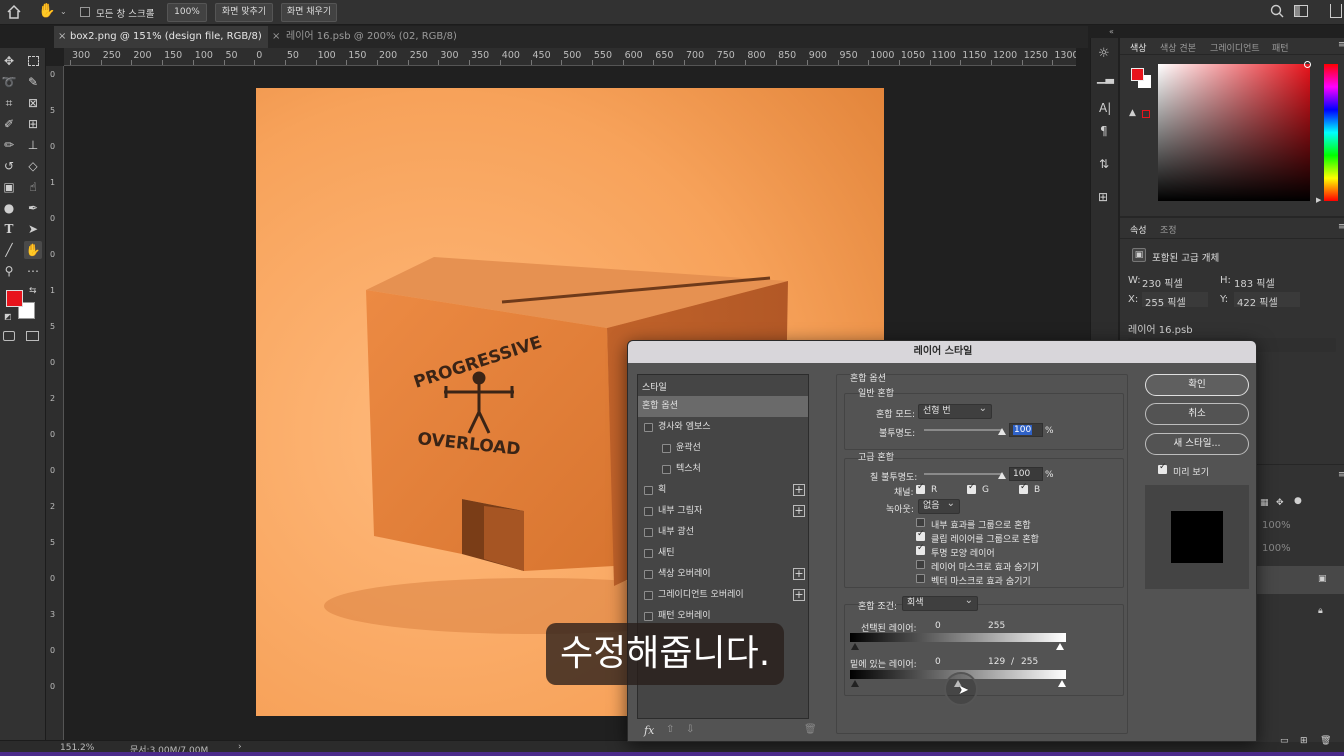 Image resolution: width=1344 pixels, height=756 pixels. What do you see at coordinates (1104, 131) in the screenshot?
I see `paragraph-icon: ¶` at bounding box center [1104, 131].